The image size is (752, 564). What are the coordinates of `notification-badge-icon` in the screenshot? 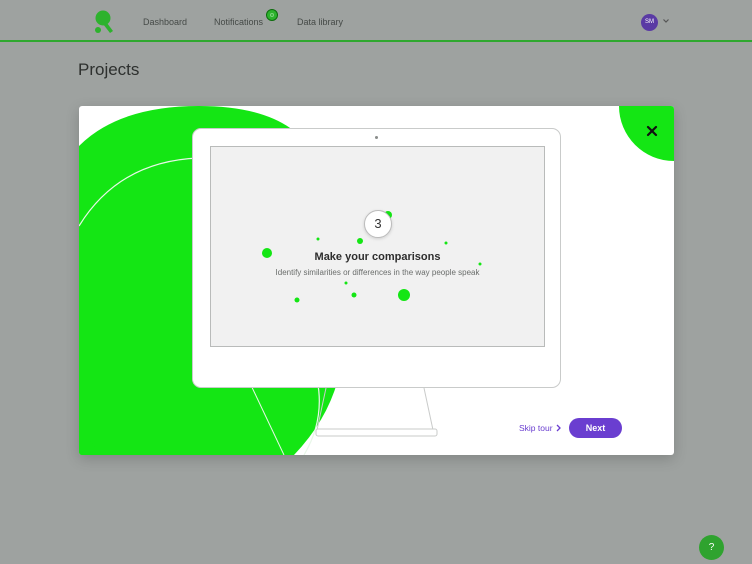 It's located at (272, 15).